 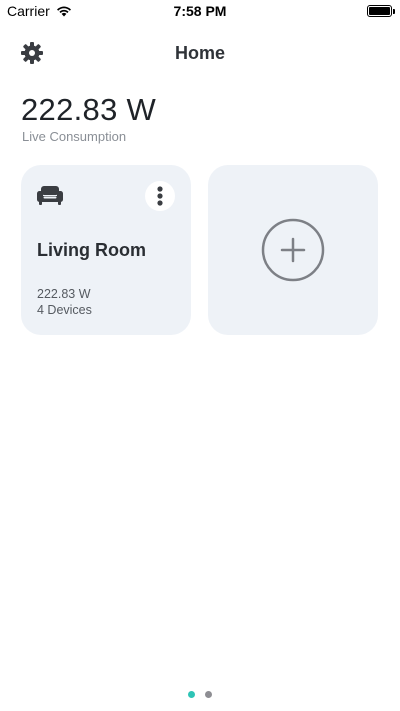 I want to click on live-consumption-label: Live Consumption, so click(x=74, y=136).